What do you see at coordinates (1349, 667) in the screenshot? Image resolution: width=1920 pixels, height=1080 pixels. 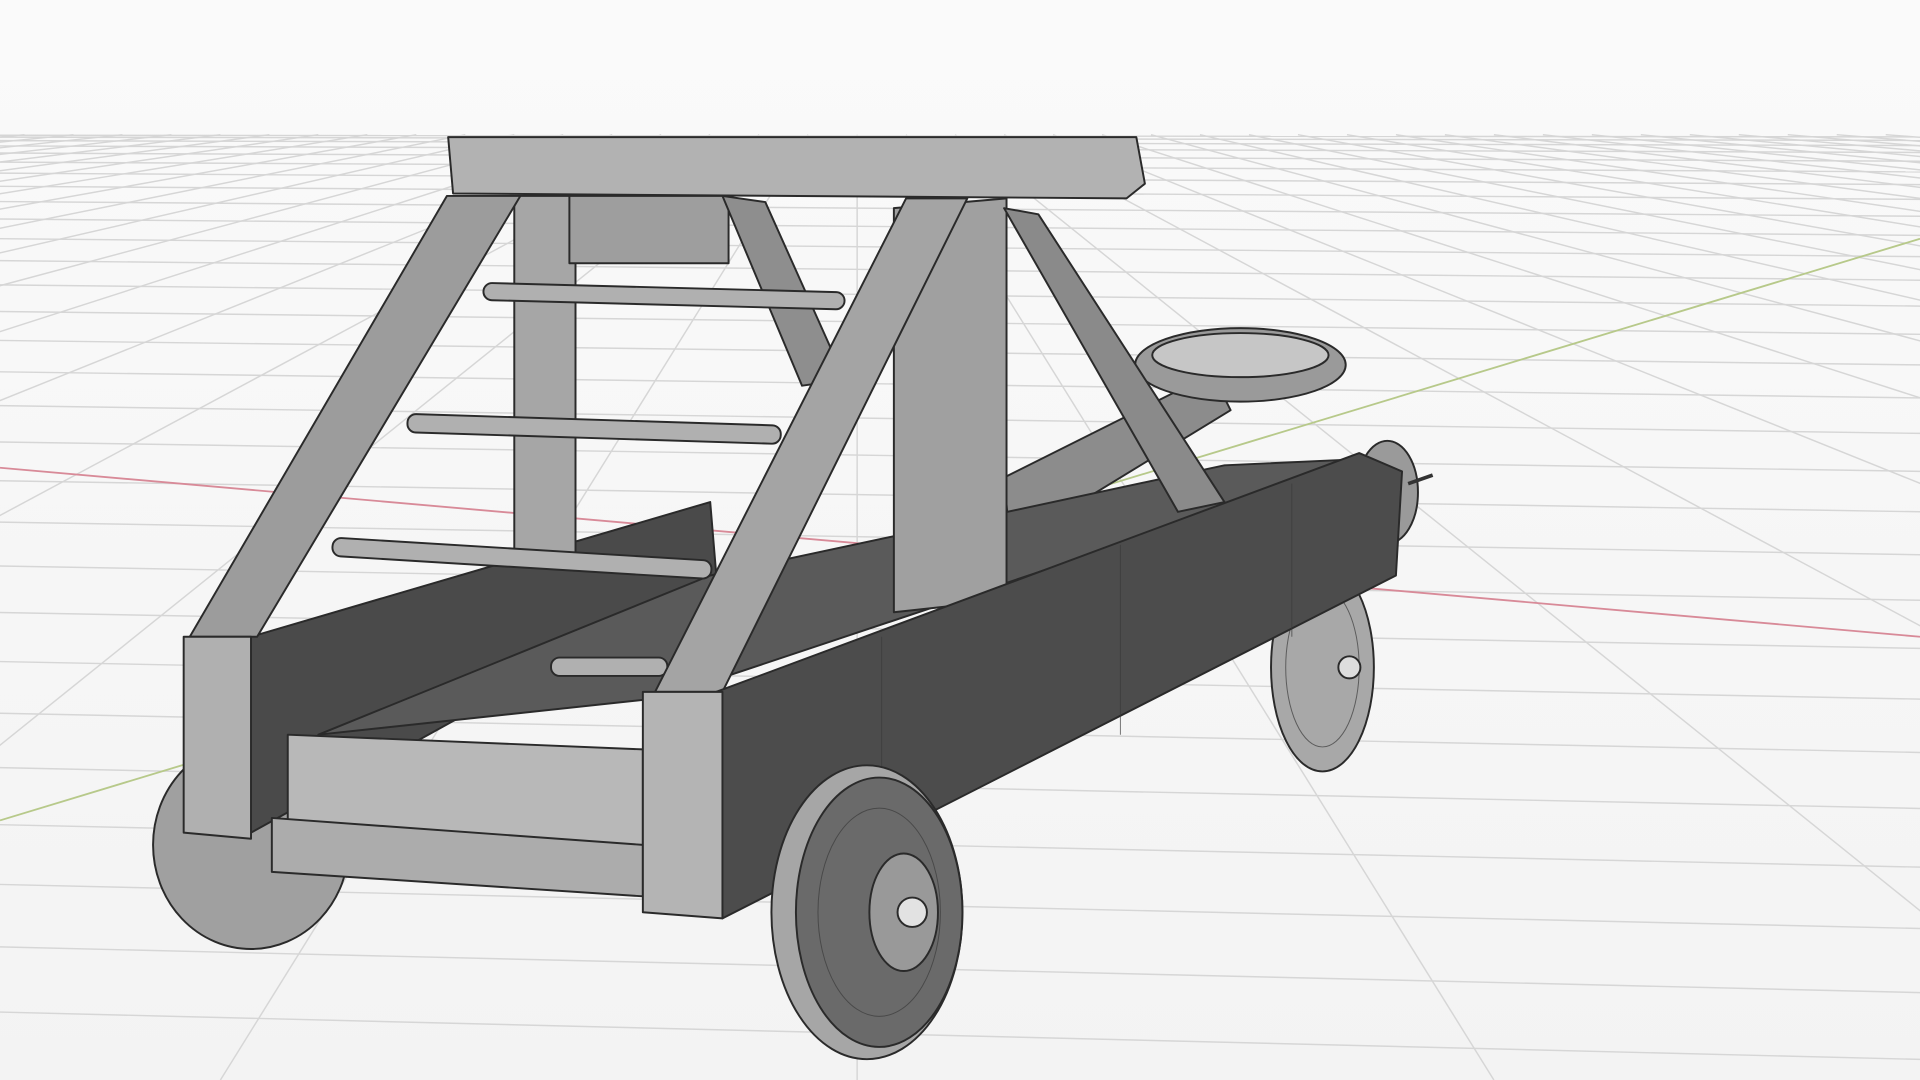 I see `wheel-hub` at bounding box center [1349, 667].